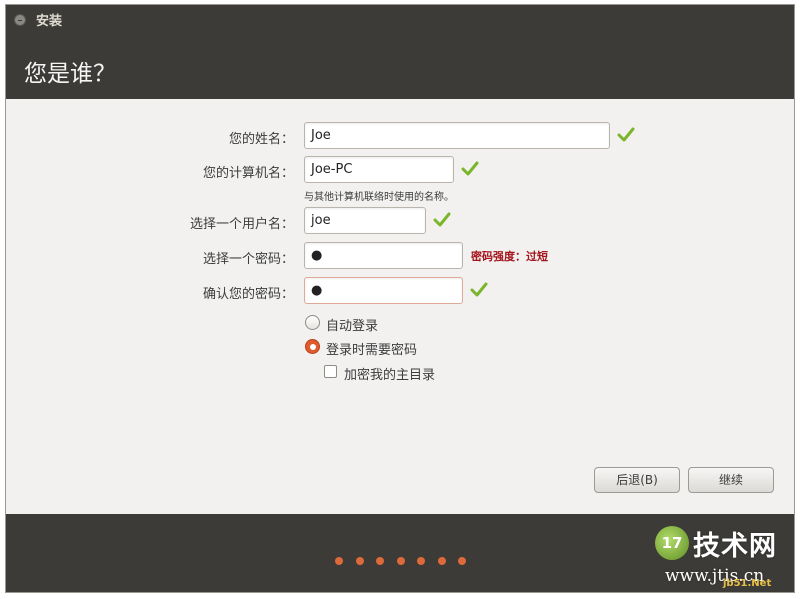 Image resolution: width=800 pixels, height=599 pixels. I want to click on name-input: Joe, so click(457, 135).